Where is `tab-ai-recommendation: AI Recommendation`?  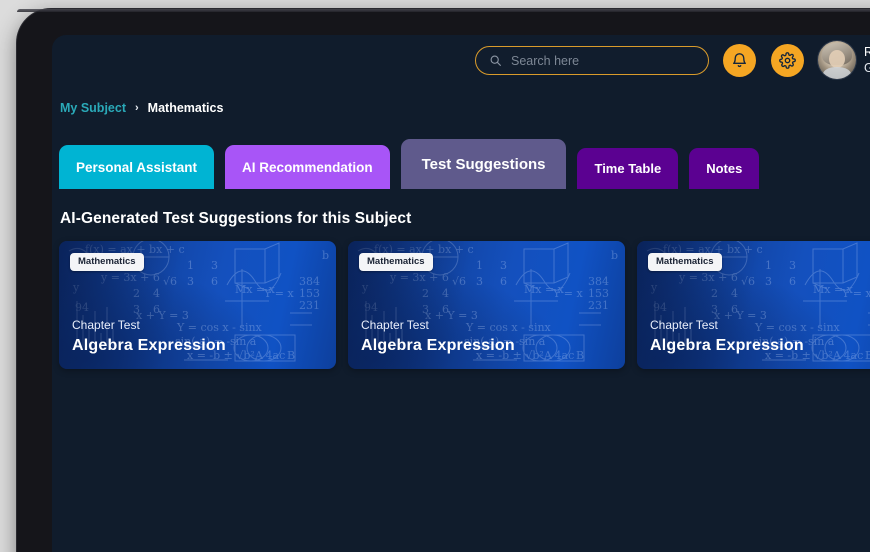
tab-ai-recommendation: AI Recommendation is located at coordinates (307, 167).